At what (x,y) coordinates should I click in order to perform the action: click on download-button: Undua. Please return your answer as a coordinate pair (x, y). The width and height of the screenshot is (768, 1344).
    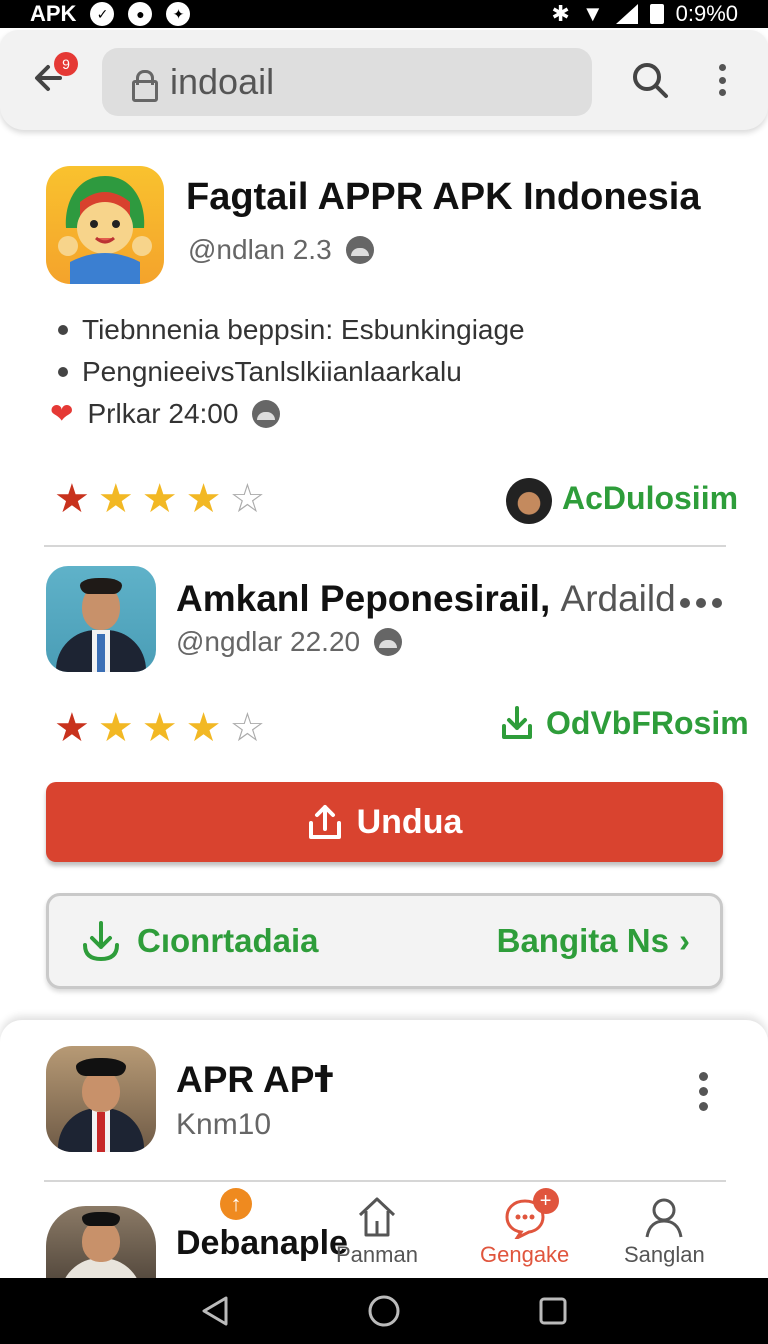
    Looking at the image, I should click on (384, 822).